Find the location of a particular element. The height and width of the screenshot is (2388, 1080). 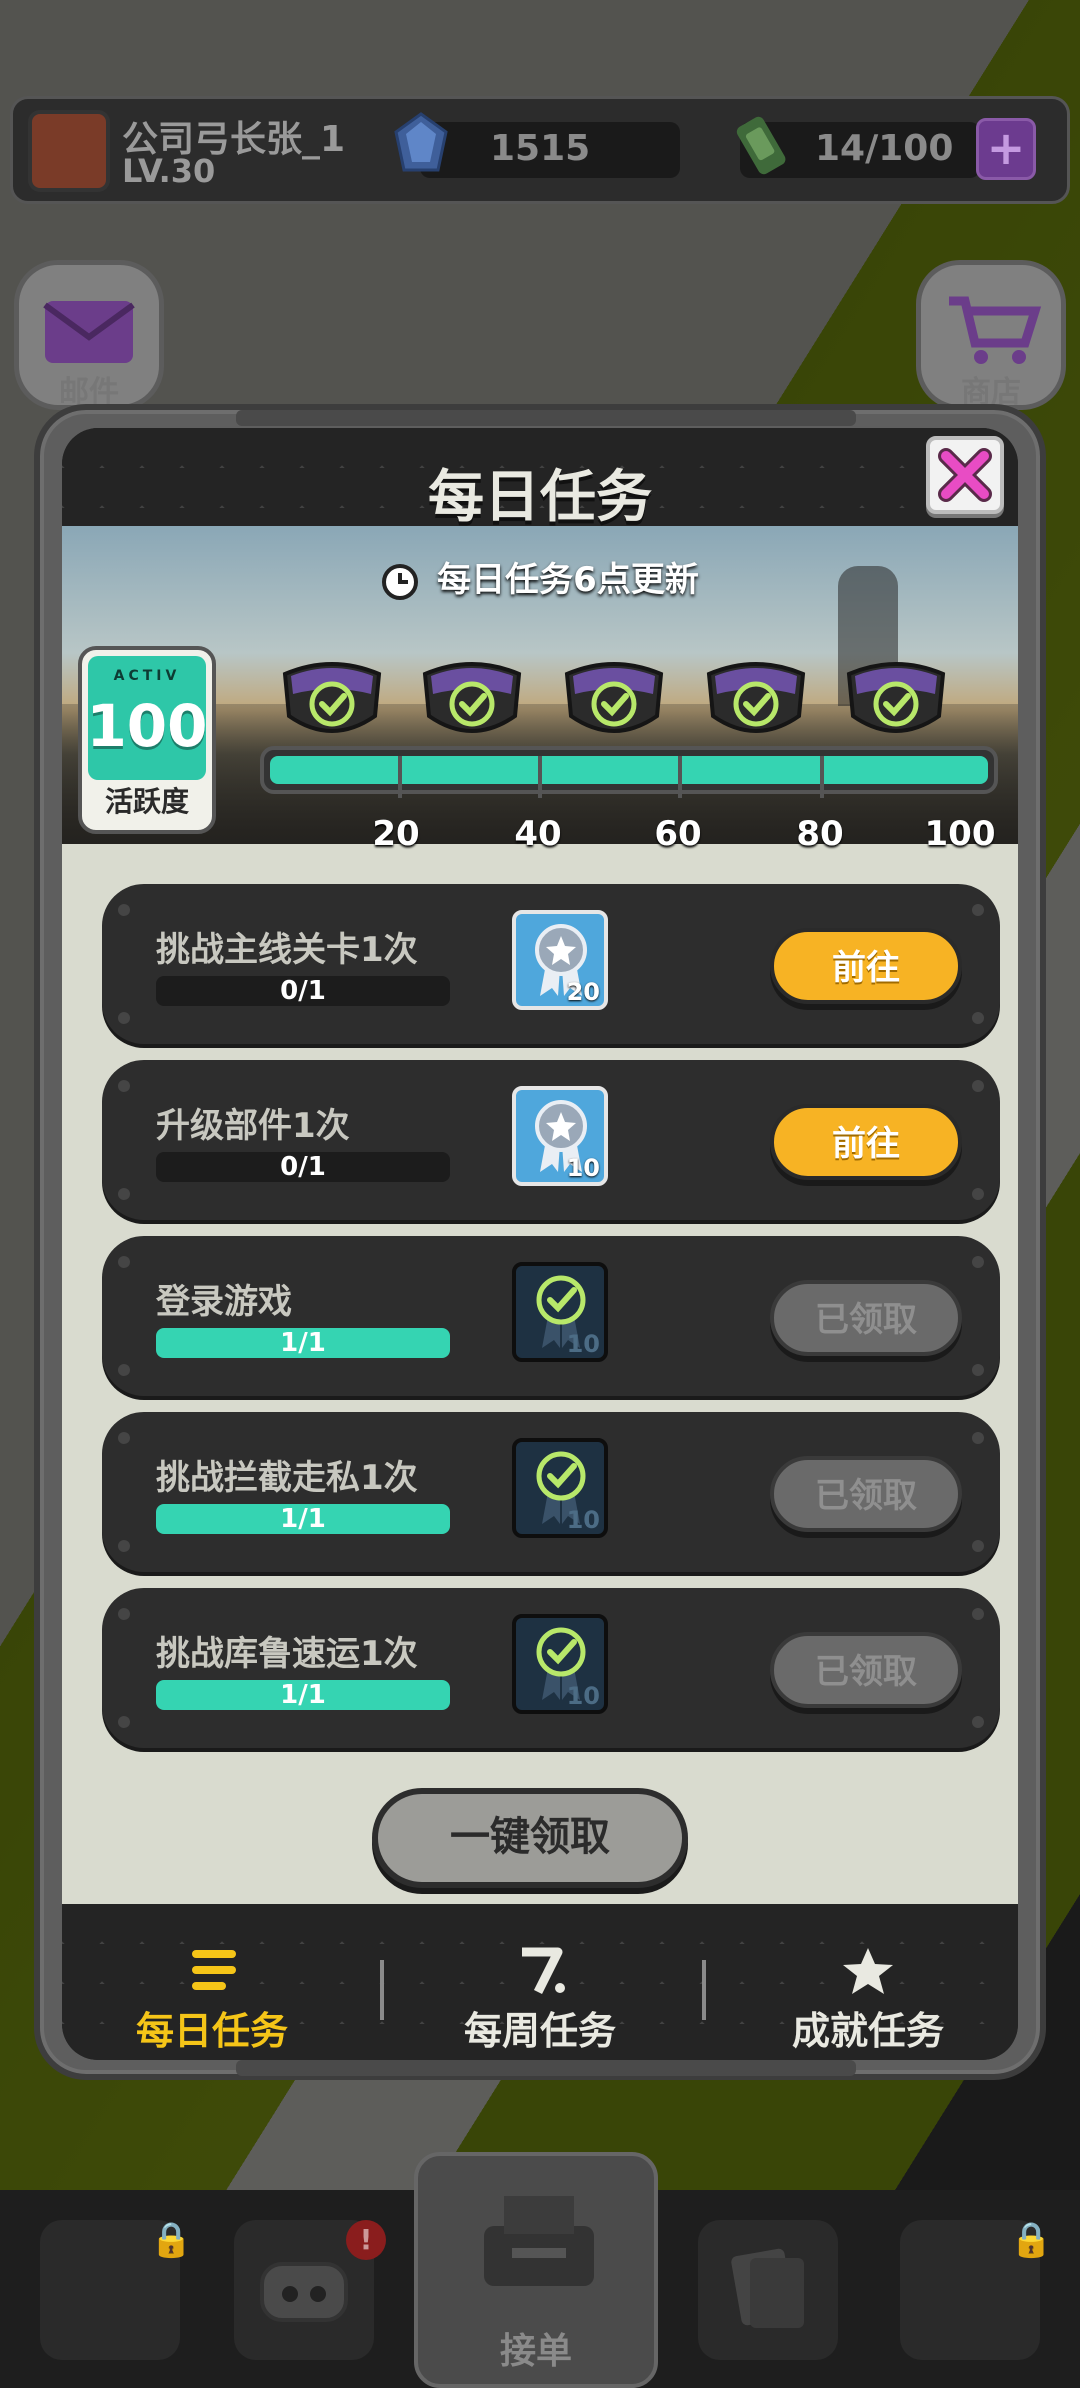

task-progress-bar: 0/1 is located at coordinates (303, 991).